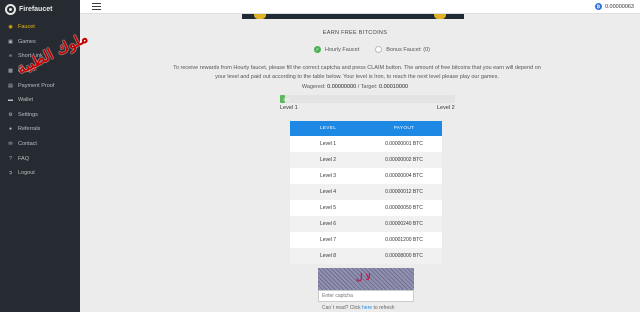 This screenshot has width=640, height=312. What do you see at coordinates (372, 49) in the screenshot?
I see `faucet-type-selector: ✓ Hourly Faucet Bonus Faucet: (0)` at bounding box center [372, 49].